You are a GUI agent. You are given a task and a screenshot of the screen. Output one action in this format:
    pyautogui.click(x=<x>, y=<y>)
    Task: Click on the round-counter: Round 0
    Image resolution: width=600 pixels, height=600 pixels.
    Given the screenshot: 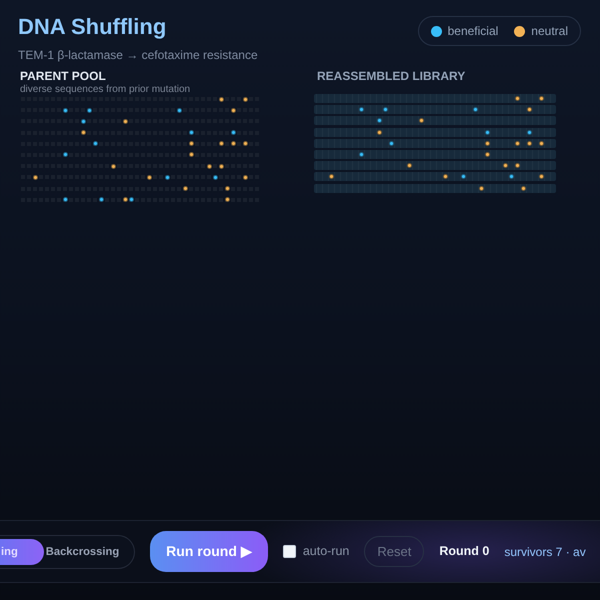 What is the action you would take?
    pyautogui.click(x=464, y=551)
    